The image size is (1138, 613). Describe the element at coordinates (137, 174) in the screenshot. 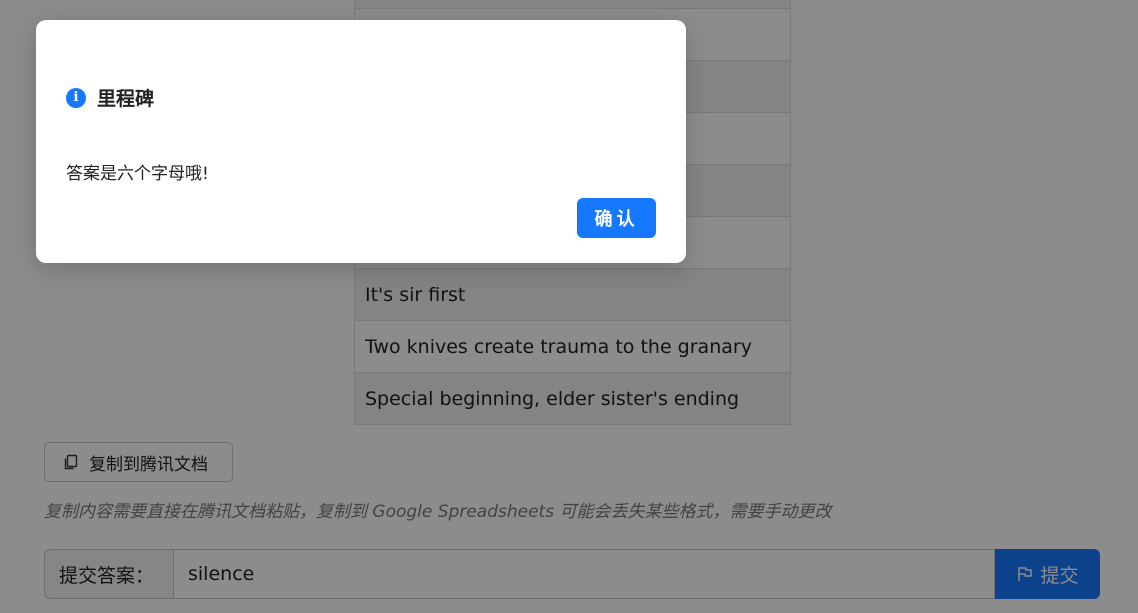

I see `modal-message: 答案是六个字母哦!` at that location.